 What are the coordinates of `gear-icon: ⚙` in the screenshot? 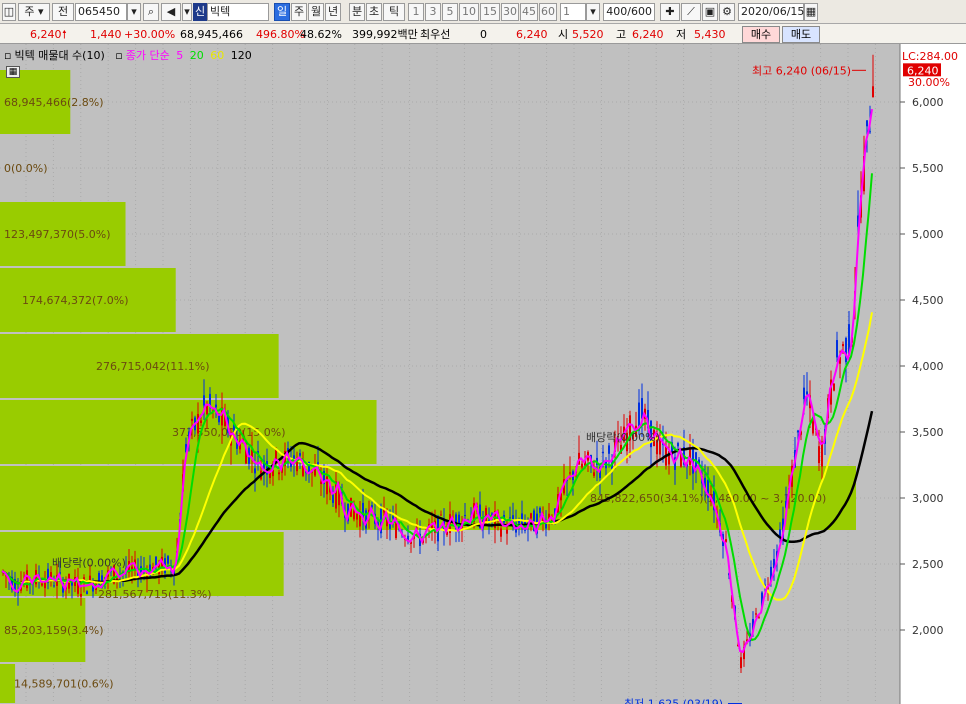 It's located at (727, 12).